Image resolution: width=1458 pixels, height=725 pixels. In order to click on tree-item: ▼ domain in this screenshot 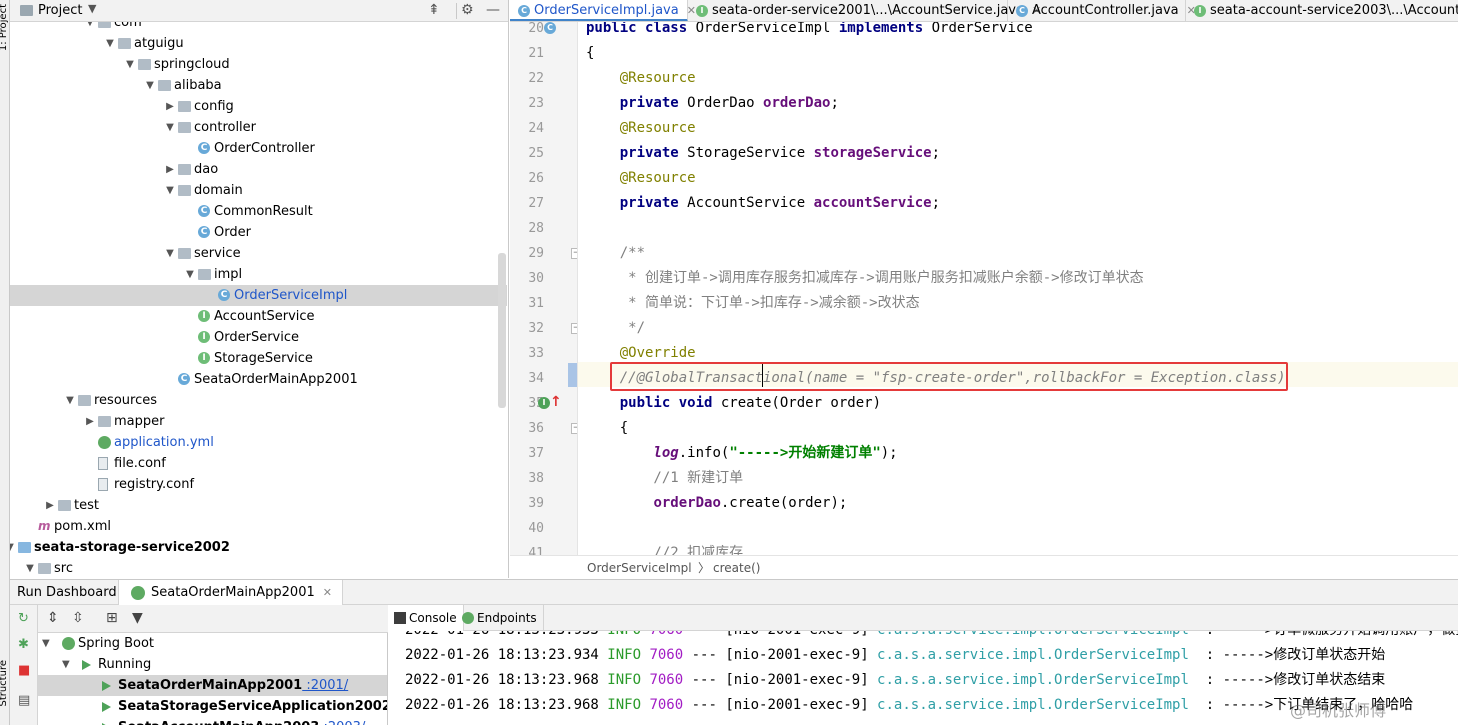, I will do `click(258, 190)`.